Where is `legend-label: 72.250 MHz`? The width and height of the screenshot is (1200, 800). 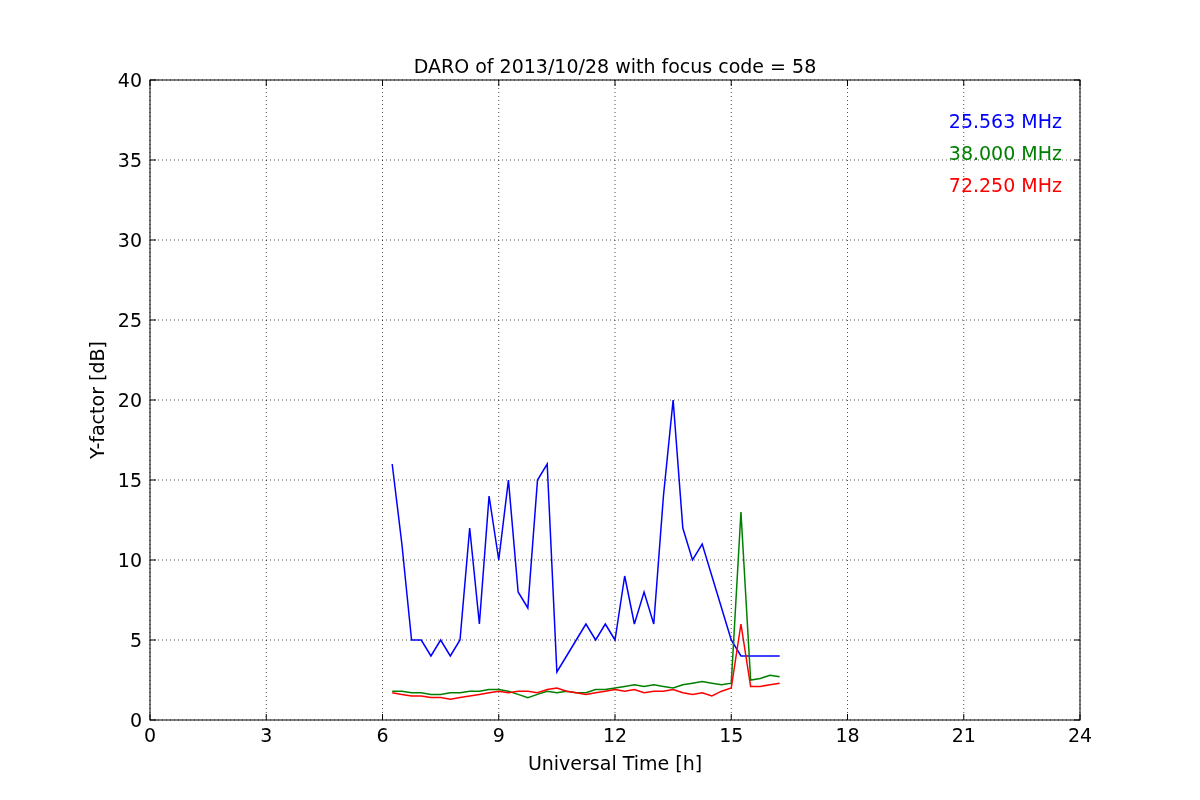 legend-label: 72.250 MHz is located at coordinates (1005, 185).